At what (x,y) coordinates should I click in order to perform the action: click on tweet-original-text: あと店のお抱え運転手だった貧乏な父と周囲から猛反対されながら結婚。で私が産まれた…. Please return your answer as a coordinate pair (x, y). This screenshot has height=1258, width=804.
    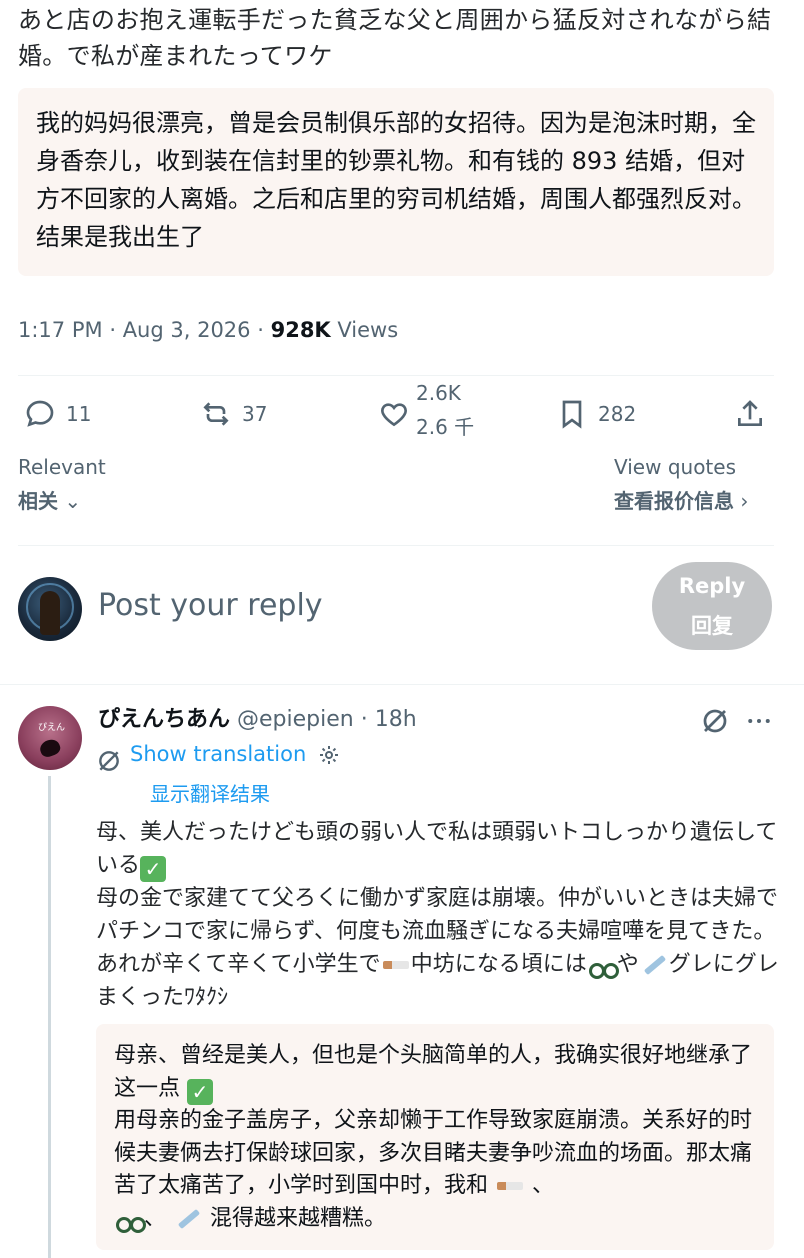
    Looking at the image, I should click on (395, 38).